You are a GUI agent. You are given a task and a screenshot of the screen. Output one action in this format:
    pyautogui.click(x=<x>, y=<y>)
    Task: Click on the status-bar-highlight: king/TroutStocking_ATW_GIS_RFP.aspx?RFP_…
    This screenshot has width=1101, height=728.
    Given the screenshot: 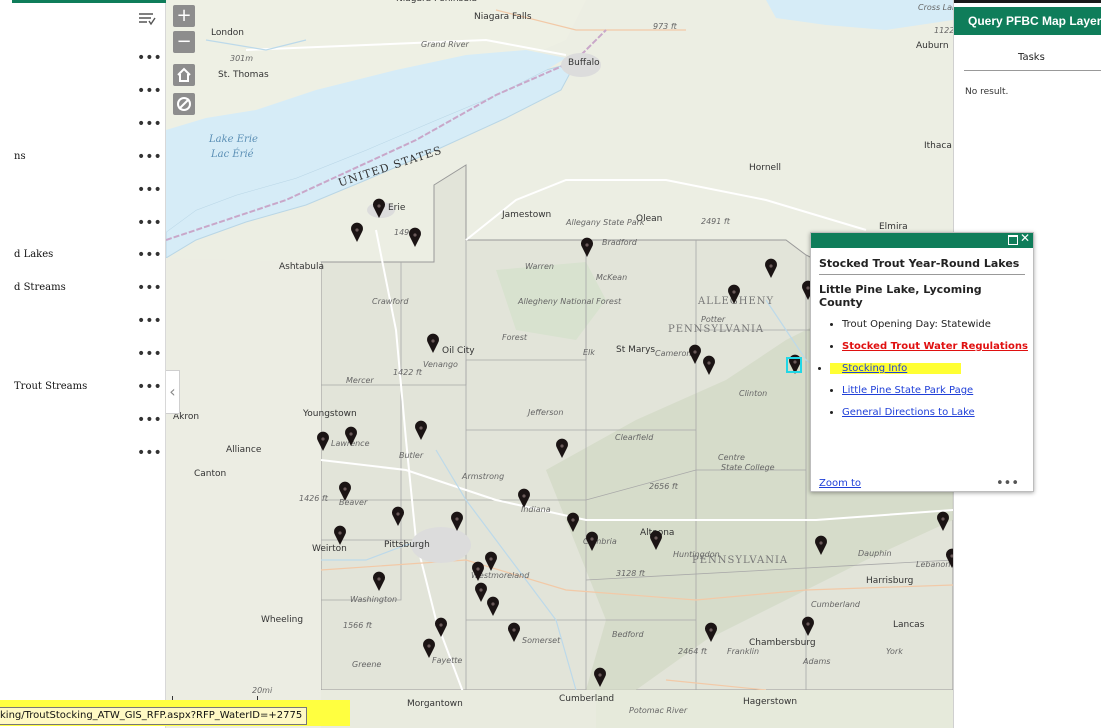 What is the action you would take?
    pyautogui.click(x=175, y=713)
    